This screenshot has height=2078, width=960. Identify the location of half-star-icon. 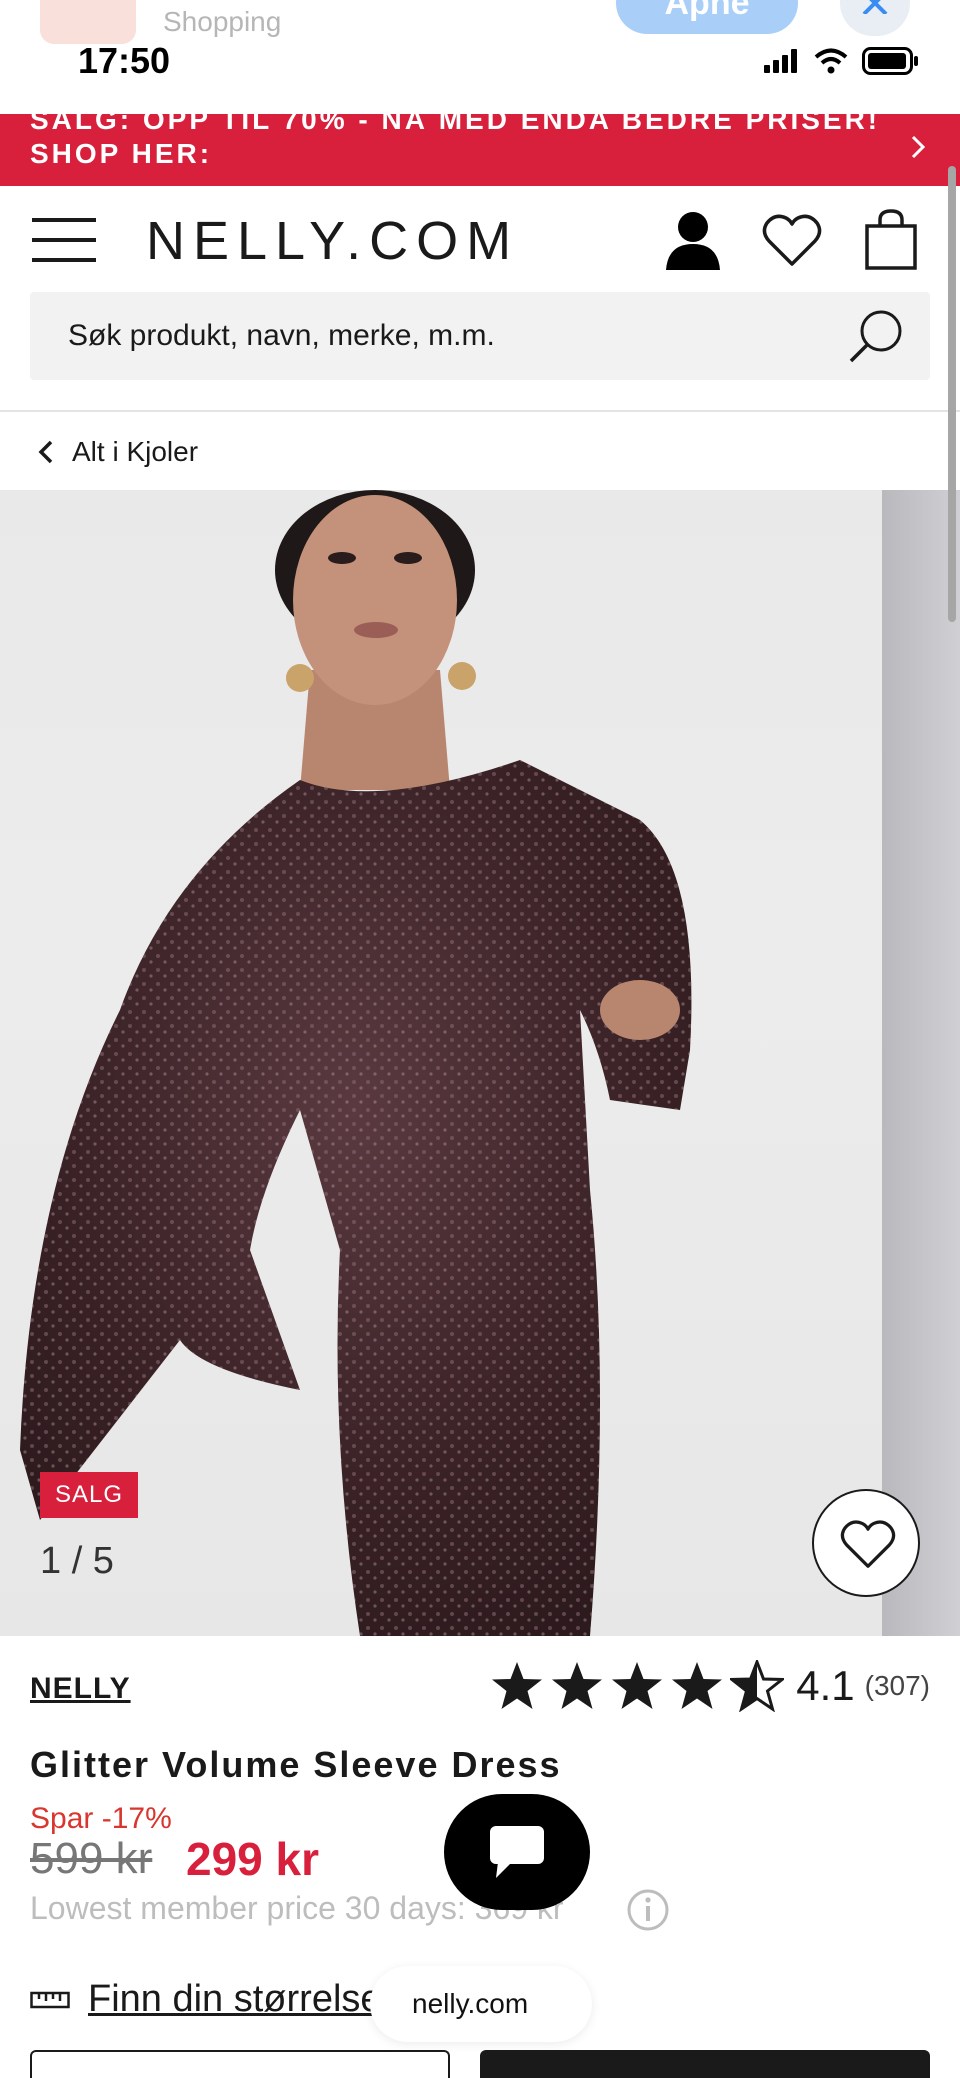
(757, 1686).